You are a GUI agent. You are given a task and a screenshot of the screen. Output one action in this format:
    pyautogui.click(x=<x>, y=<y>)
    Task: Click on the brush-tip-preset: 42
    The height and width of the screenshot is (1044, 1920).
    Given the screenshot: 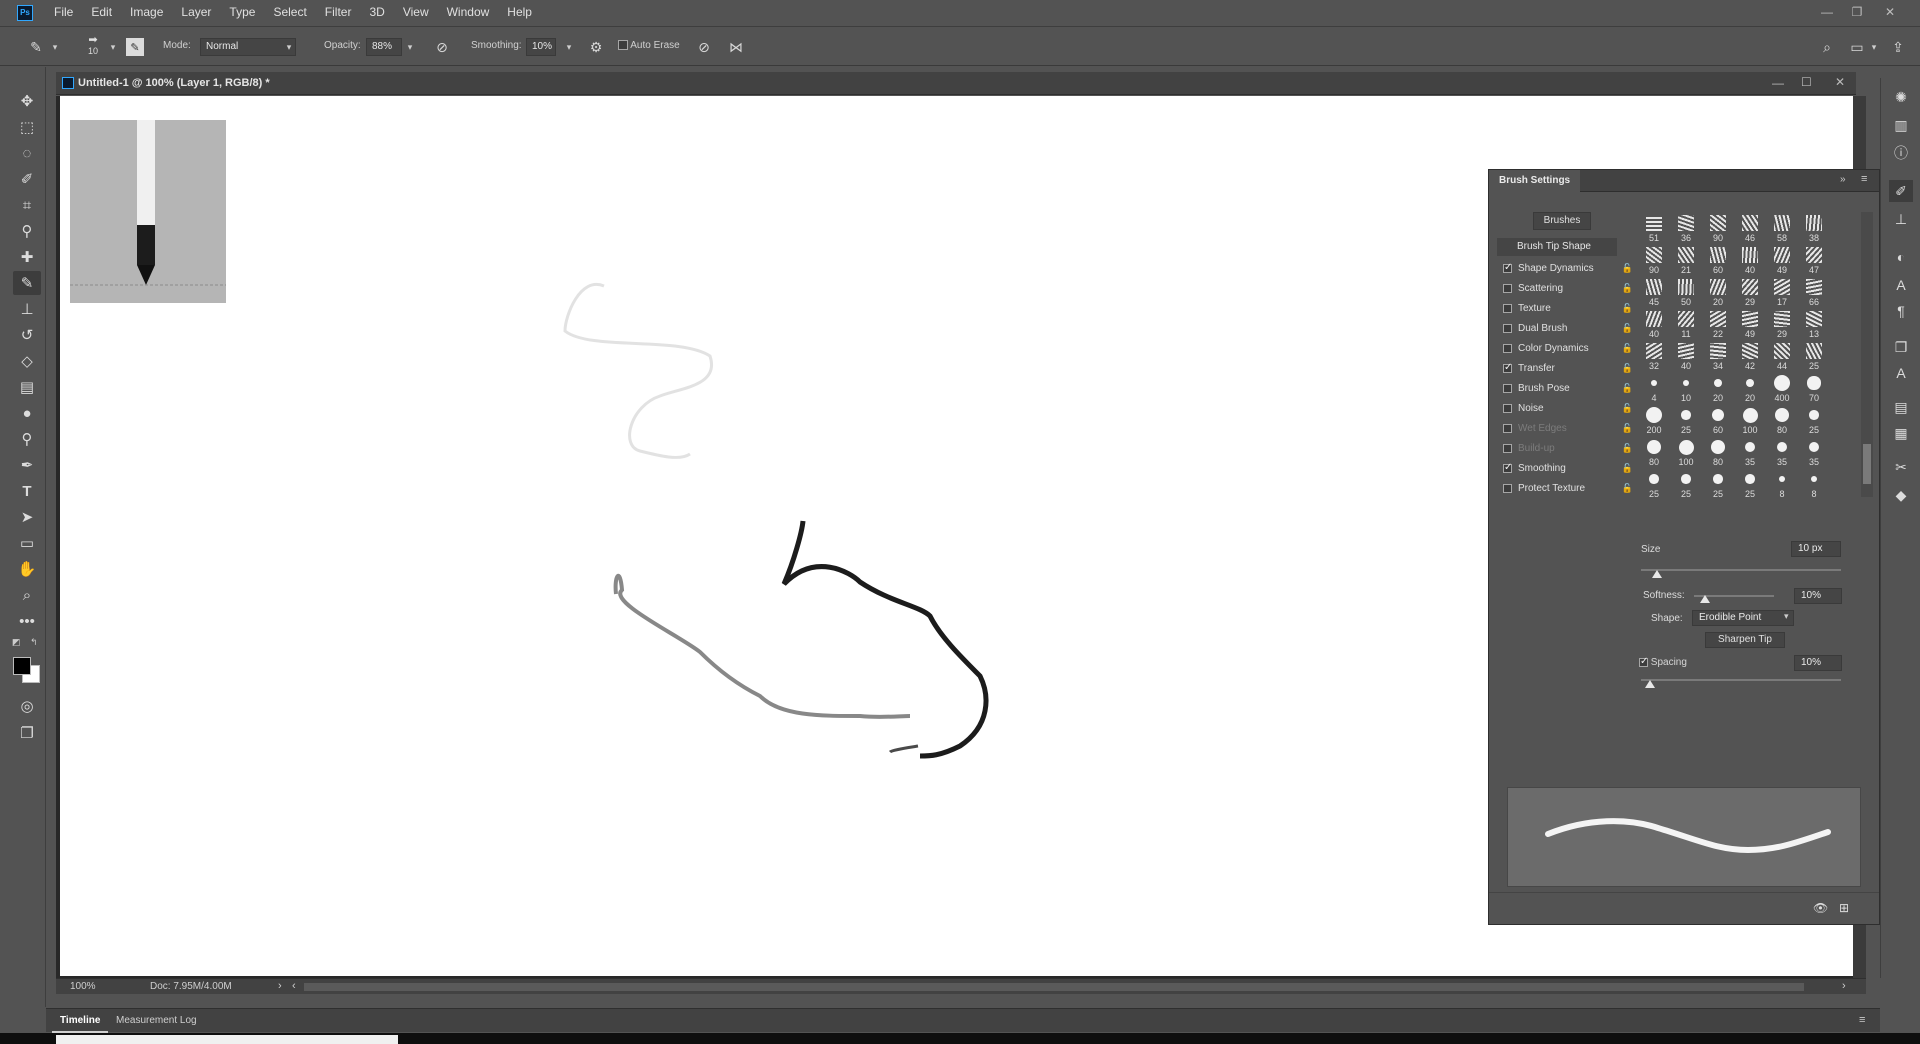 What is the action you would take?
    pyautogui.click(x=1750, y=356)
    